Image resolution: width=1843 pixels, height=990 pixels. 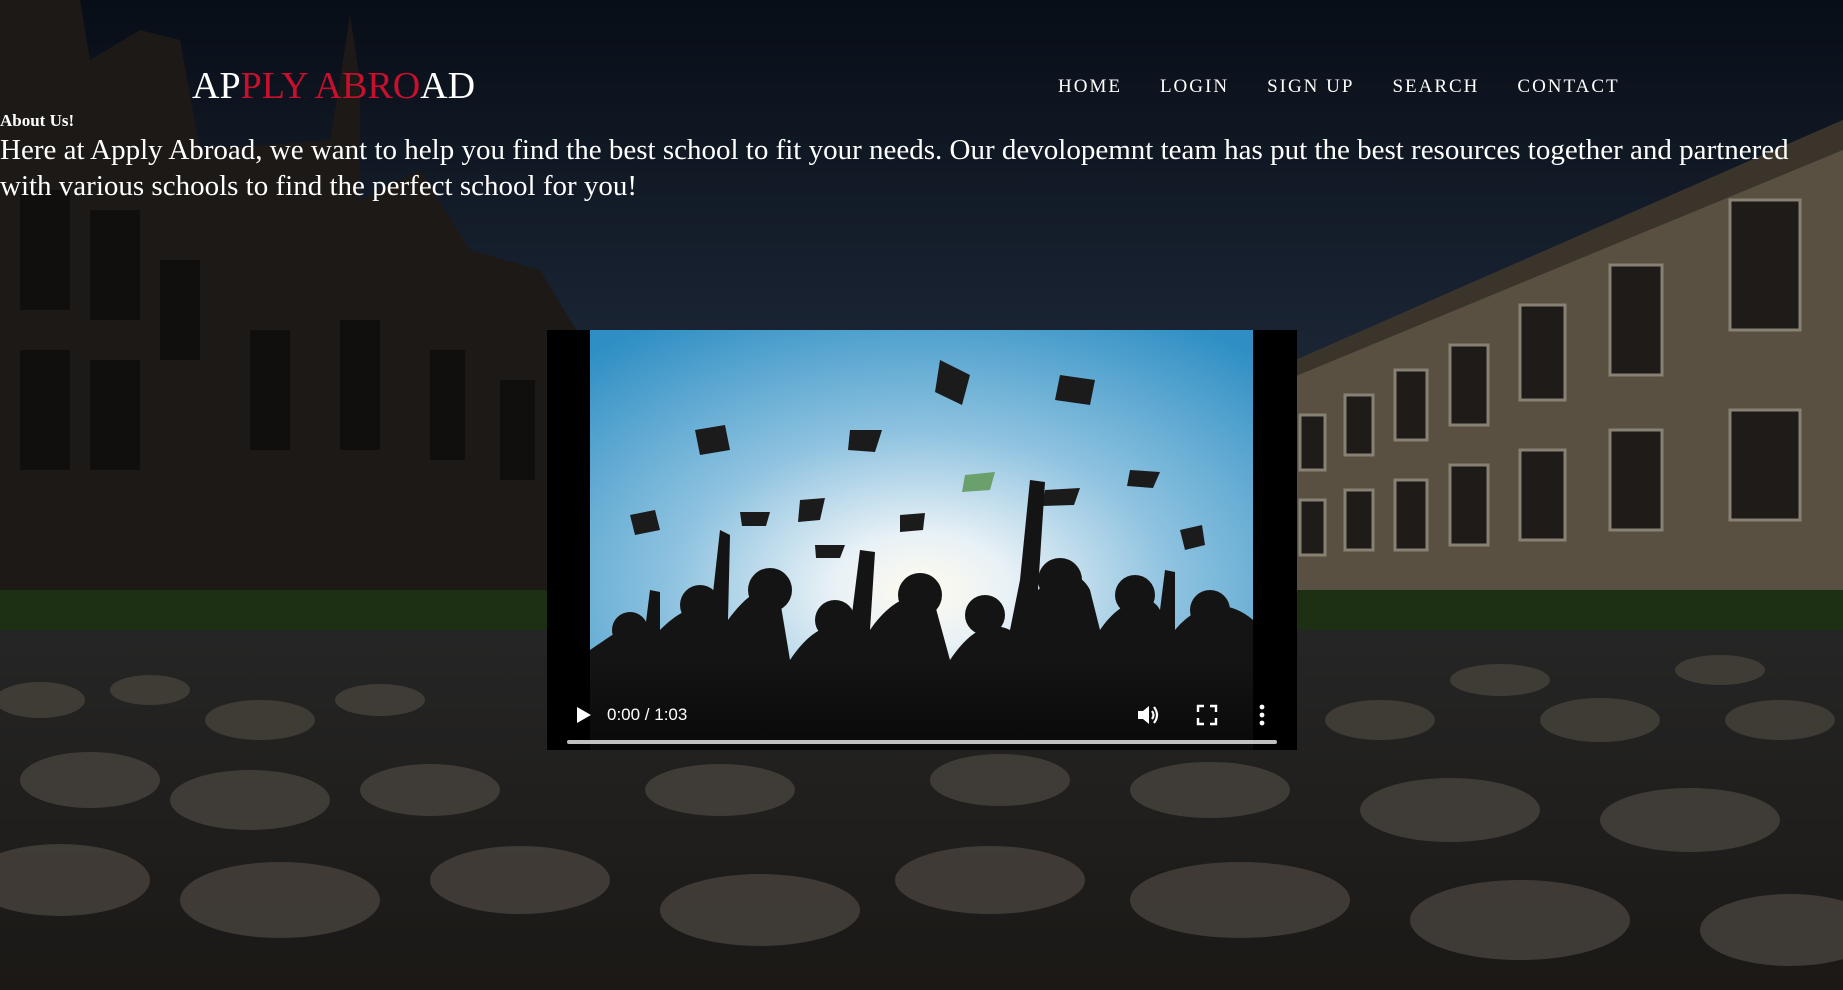 I want to click on nav-search-link: SEARCH, so click(x=1435, y=87).